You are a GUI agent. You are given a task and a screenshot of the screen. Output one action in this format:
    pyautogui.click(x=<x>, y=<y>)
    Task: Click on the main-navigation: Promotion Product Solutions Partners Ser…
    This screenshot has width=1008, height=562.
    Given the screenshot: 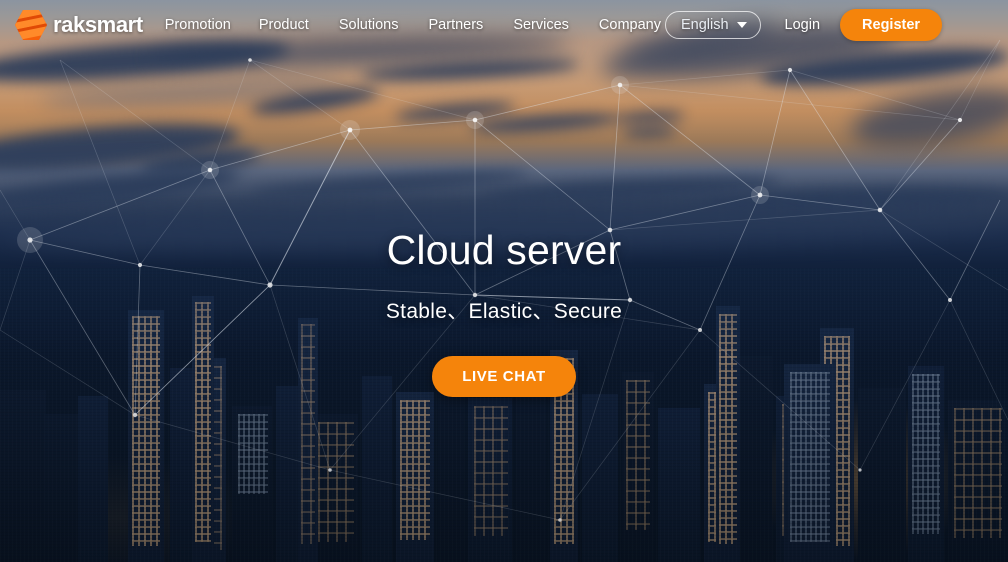 What is the action you would take?
    pyautogui.click(x=554, y=25)
    